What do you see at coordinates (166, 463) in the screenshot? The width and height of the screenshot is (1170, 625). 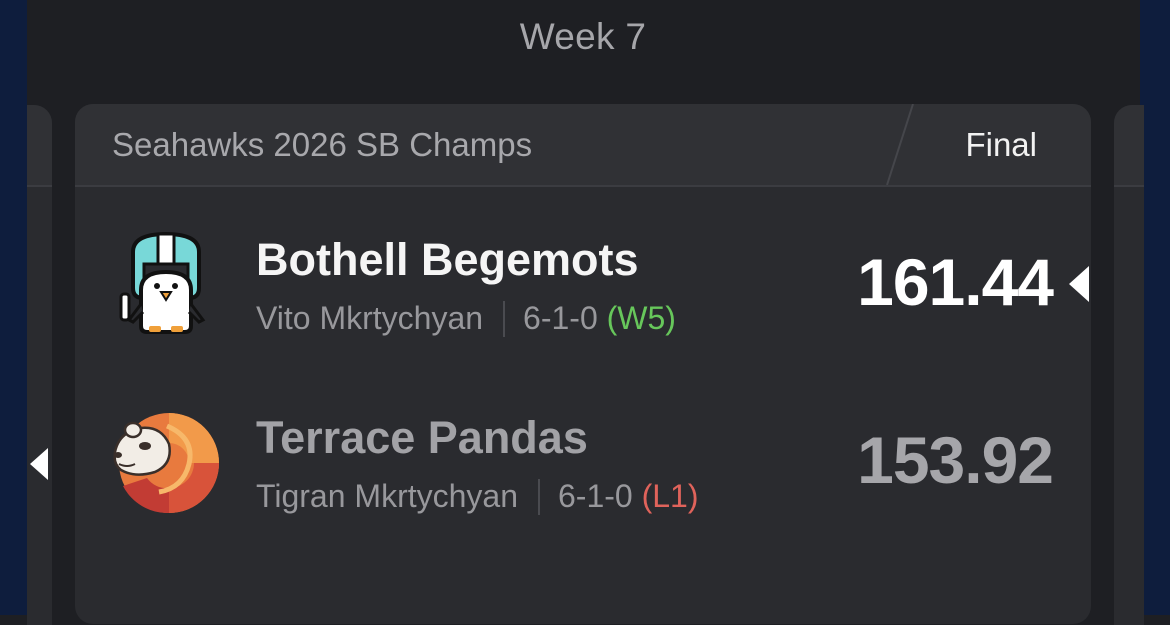 I see `panda-swirl-icon` at bounding box center [166, 463].